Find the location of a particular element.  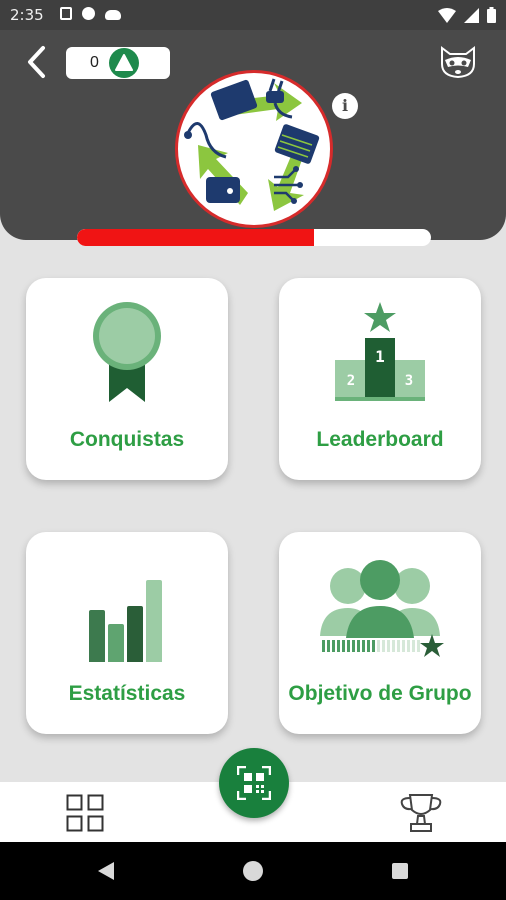

status-icons-left is located at coordinates (90, 13).